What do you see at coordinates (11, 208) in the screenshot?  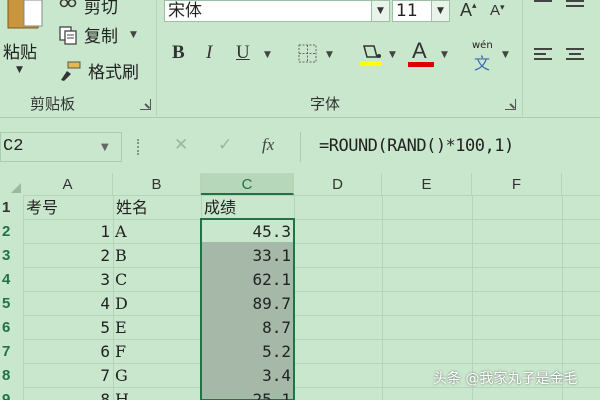 I see `row-header-1: 1` at bounding box center [11, 208].